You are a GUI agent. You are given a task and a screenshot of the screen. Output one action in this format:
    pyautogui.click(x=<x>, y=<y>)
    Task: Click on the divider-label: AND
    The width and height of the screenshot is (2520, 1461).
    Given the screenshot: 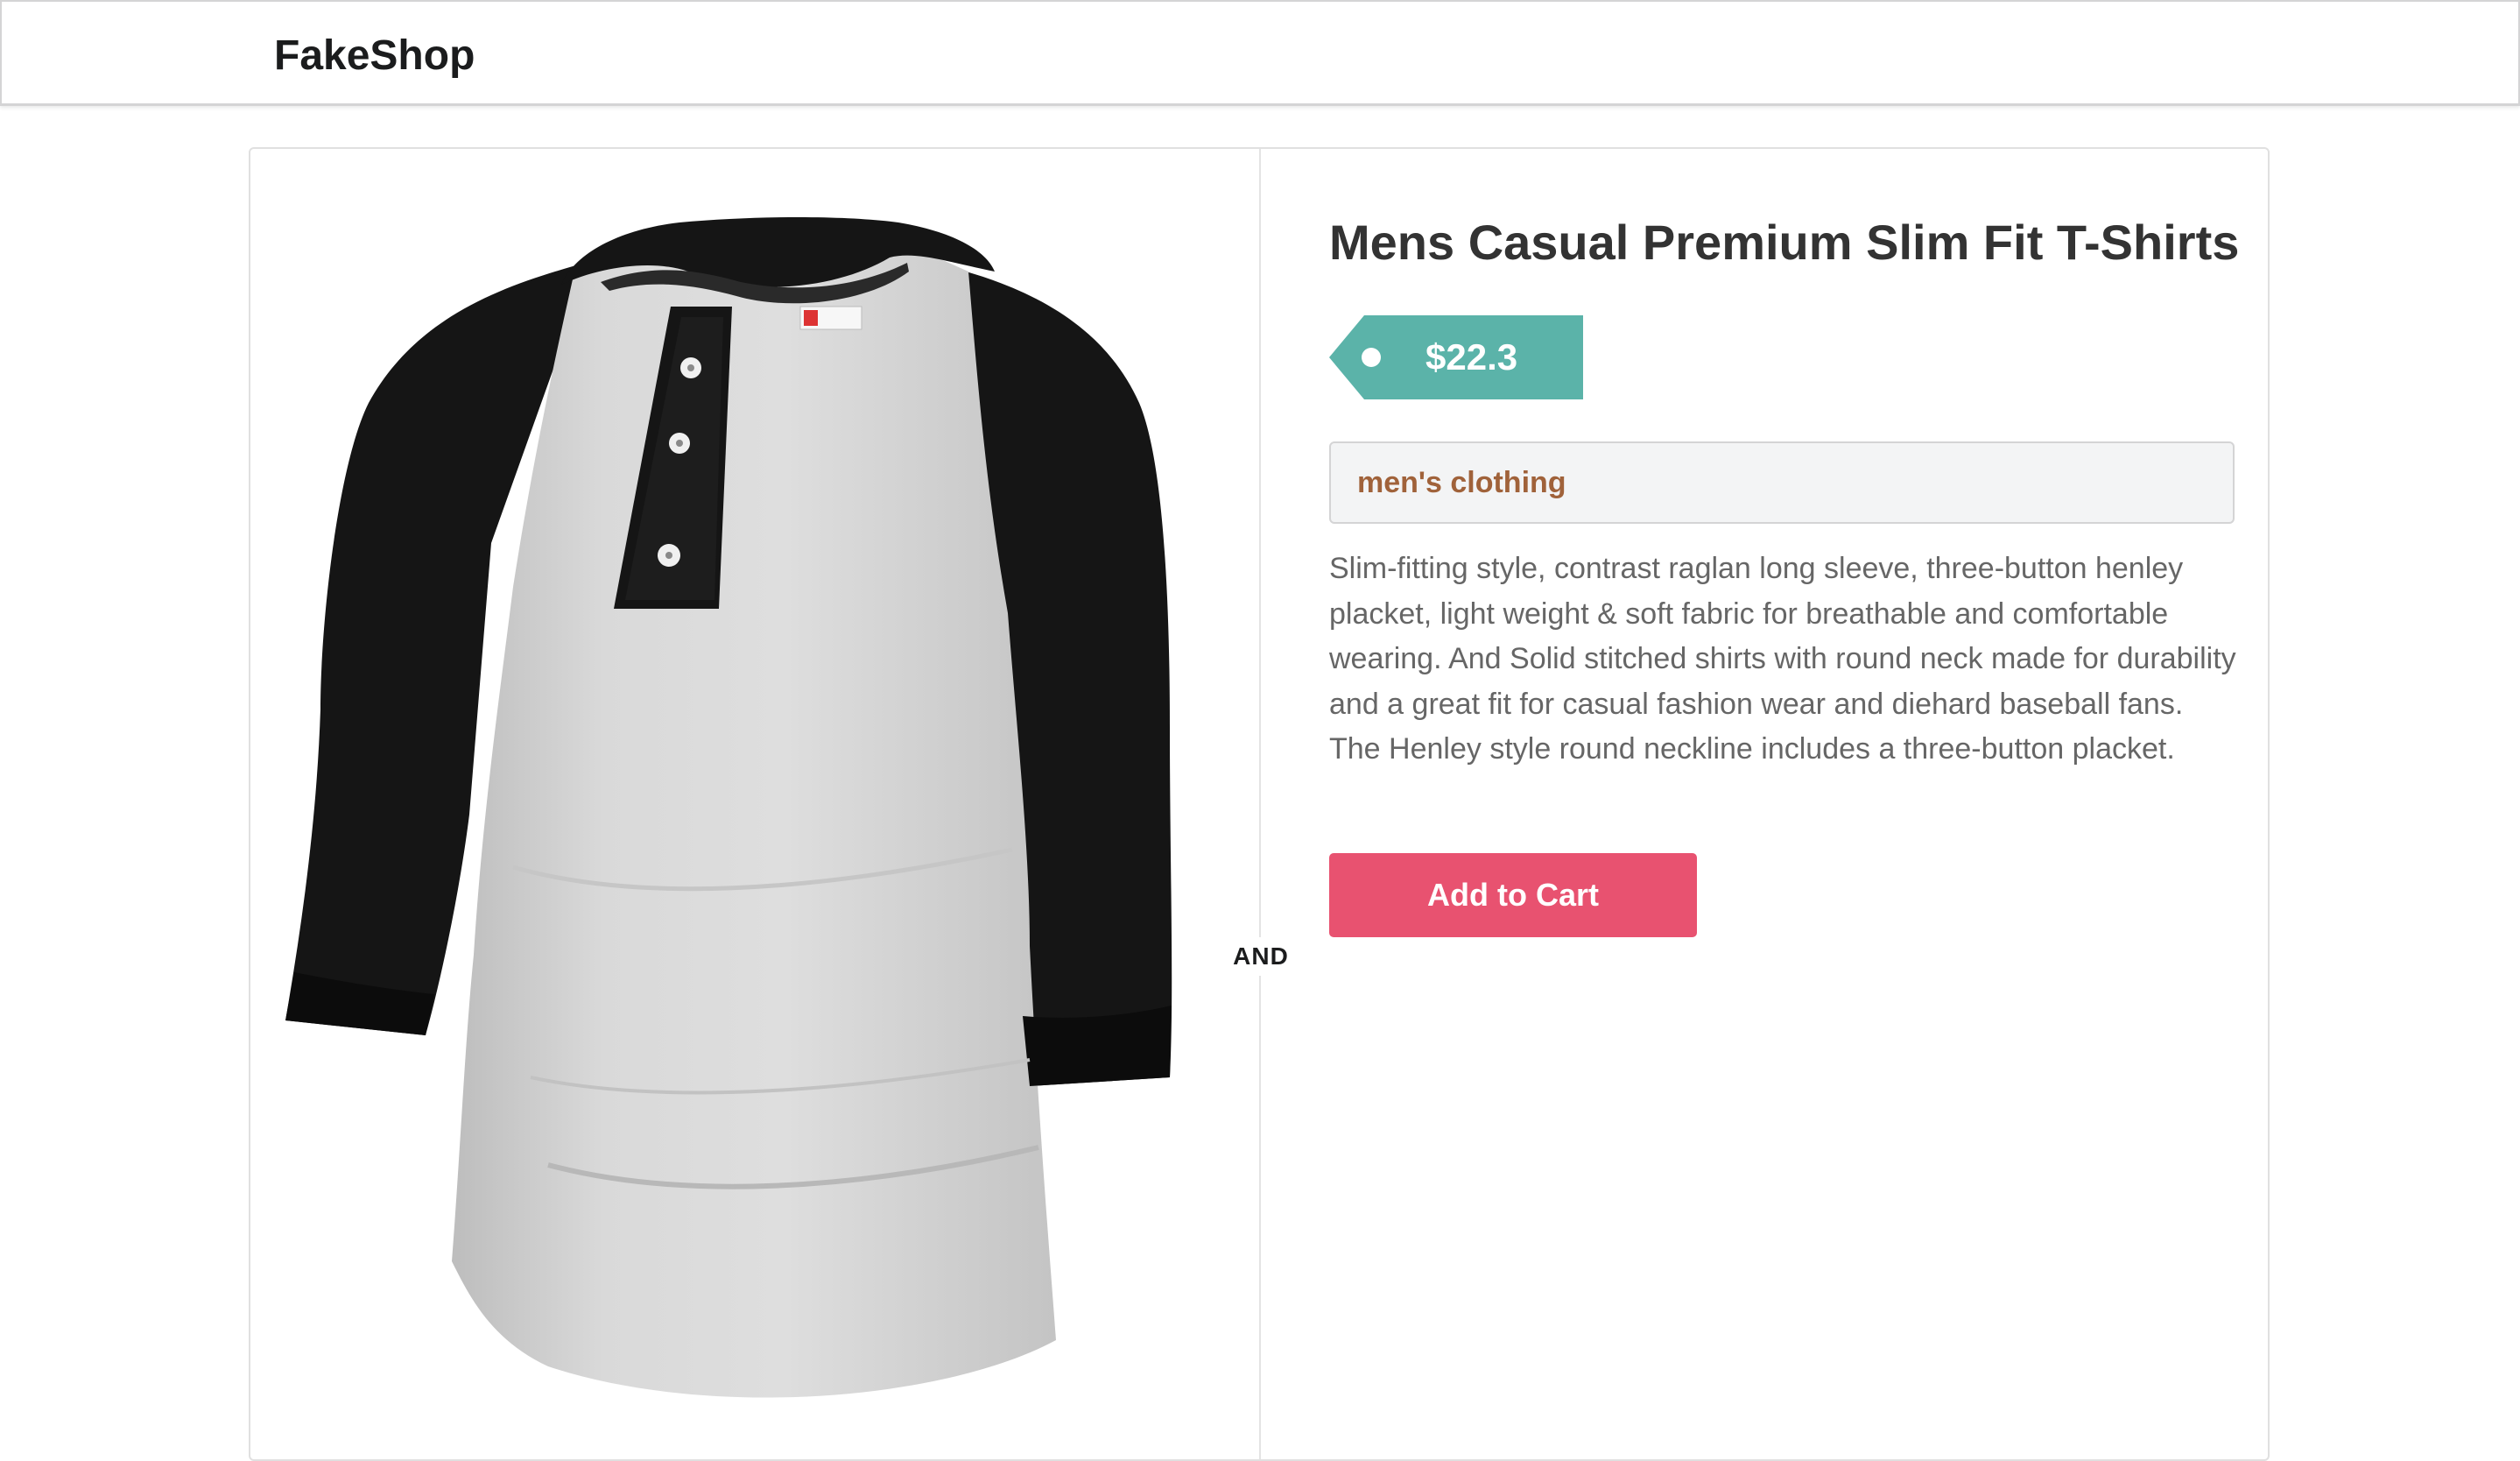 What is the action you would take?
    pyautogui.click(x=1260, y=956)
    